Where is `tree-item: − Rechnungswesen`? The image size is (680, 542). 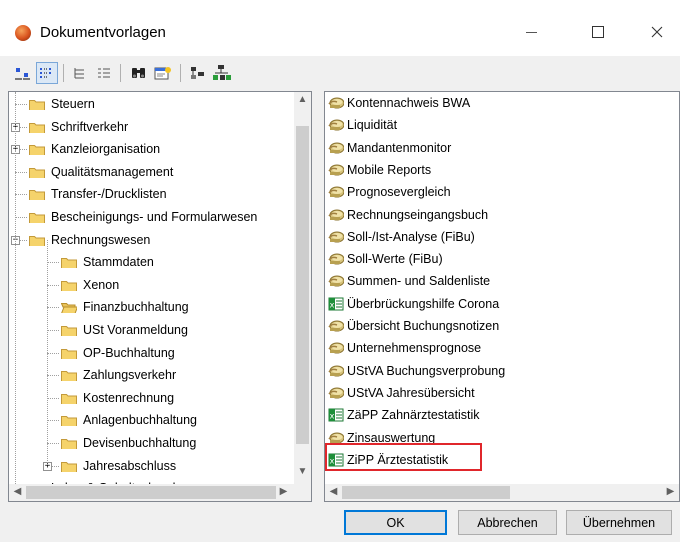 tree-item: − Rechnungswesen is located at coordinates (154, 240).